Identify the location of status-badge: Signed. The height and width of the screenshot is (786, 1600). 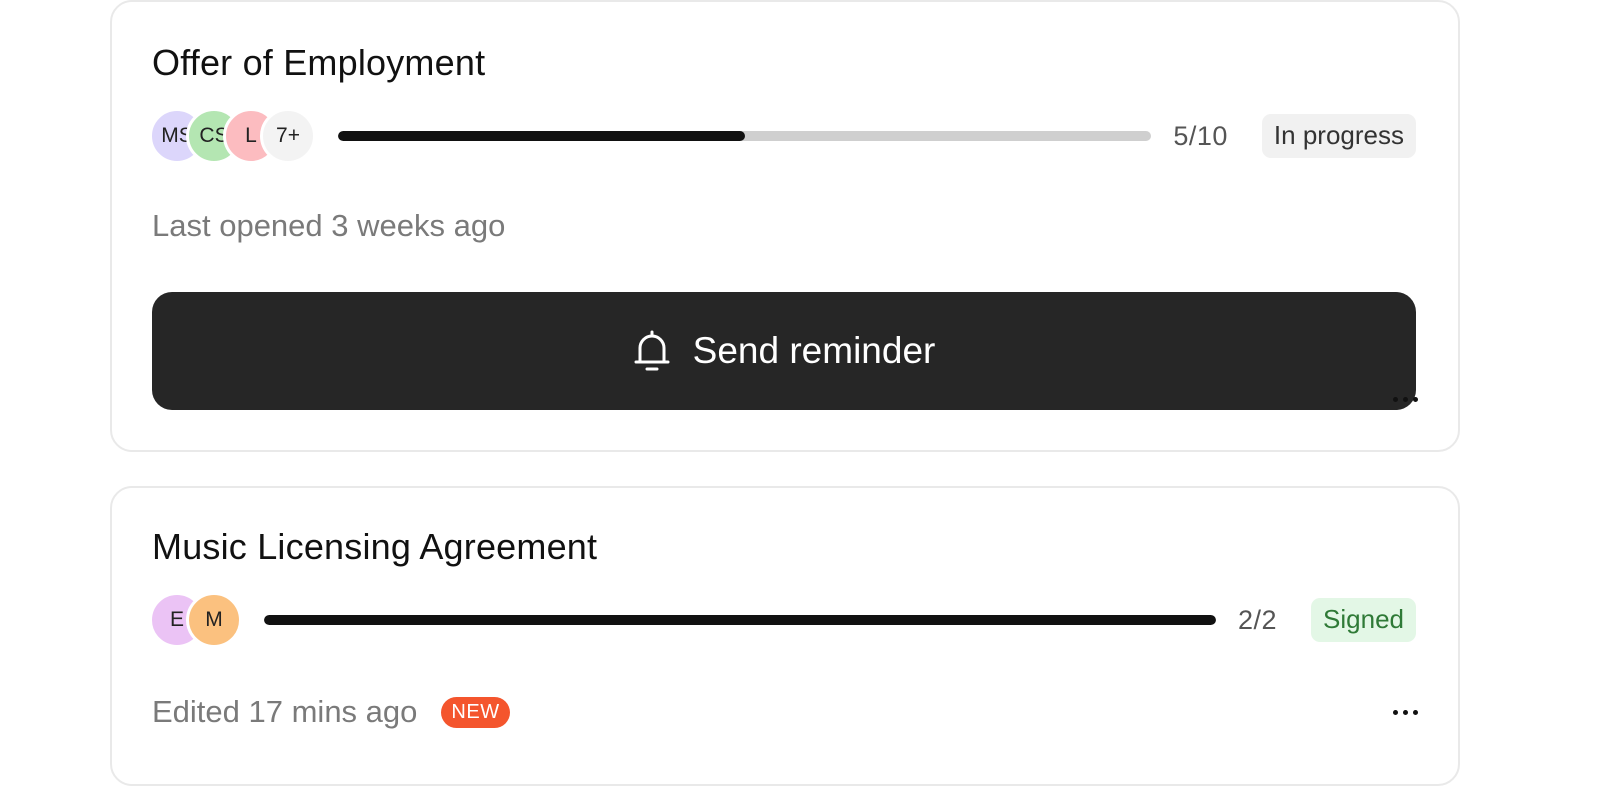
(1363, 620).